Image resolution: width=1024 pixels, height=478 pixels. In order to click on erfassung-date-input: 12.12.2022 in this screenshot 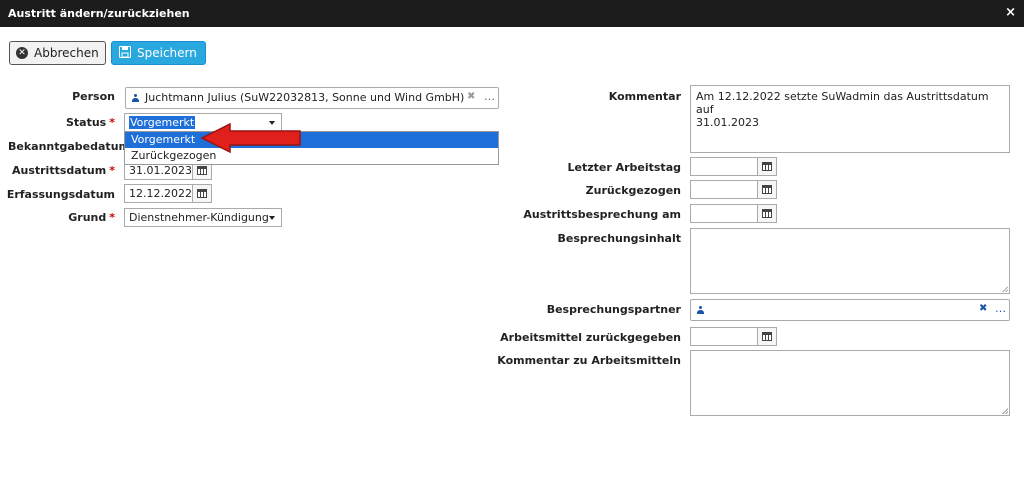, I will do `click(158, 193)`.